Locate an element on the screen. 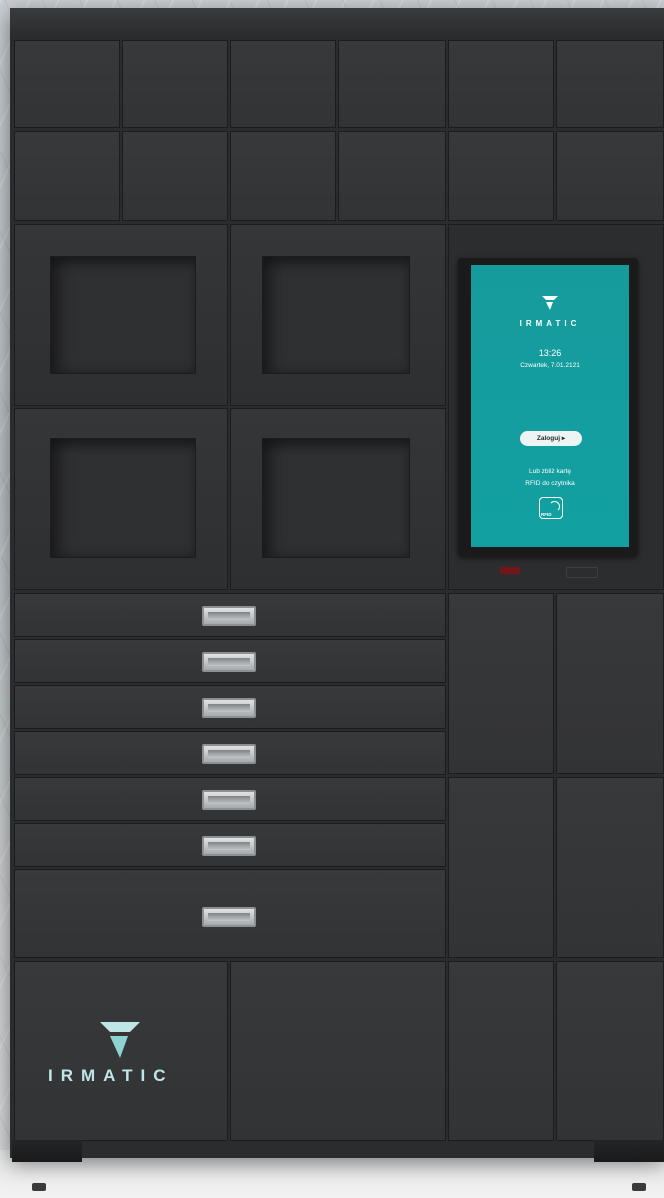  status-led is located at coordinates (510, 570).